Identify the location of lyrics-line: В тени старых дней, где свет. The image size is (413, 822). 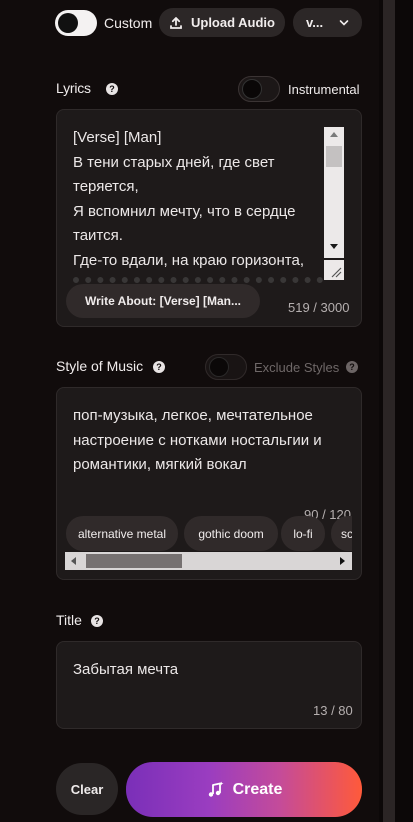
(174, 162).